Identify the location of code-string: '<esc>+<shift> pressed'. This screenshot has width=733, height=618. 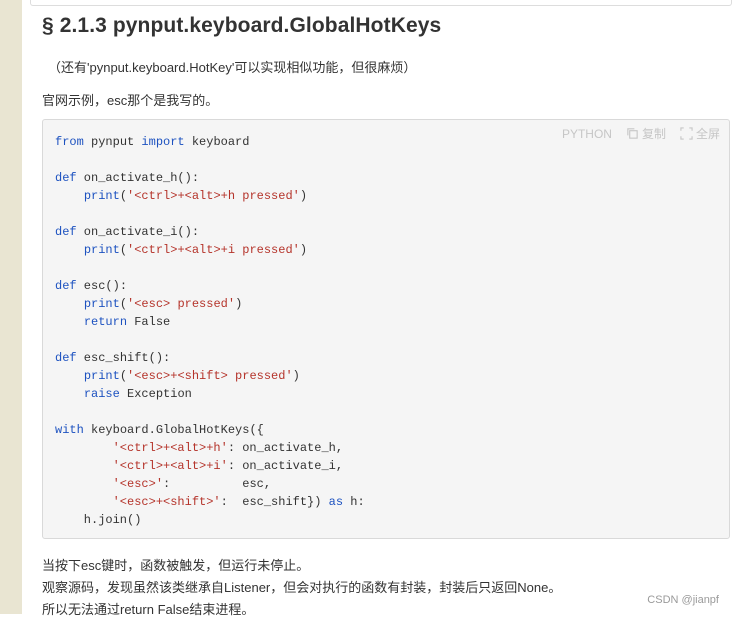
(210, 376).